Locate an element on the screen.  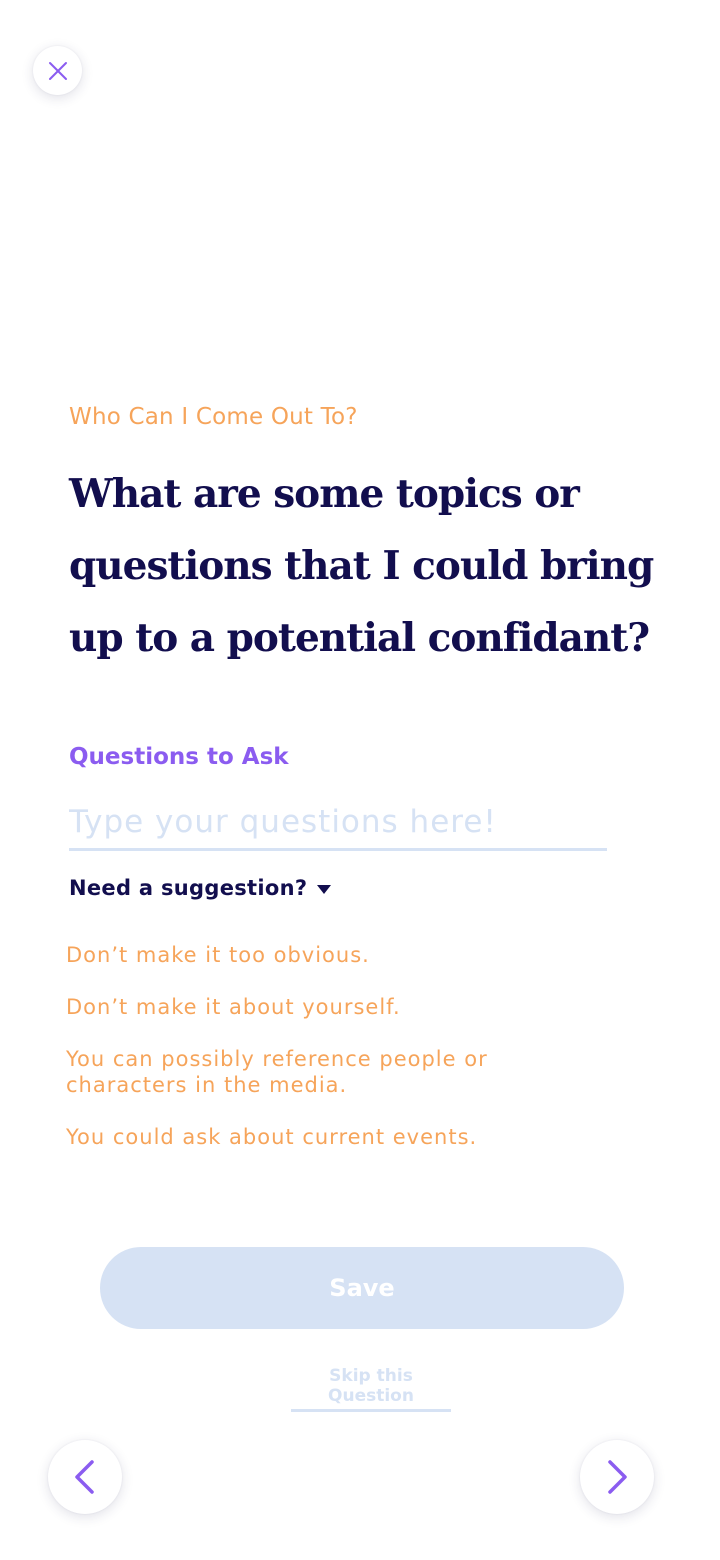
close-button is located at coordinates (57, 70).